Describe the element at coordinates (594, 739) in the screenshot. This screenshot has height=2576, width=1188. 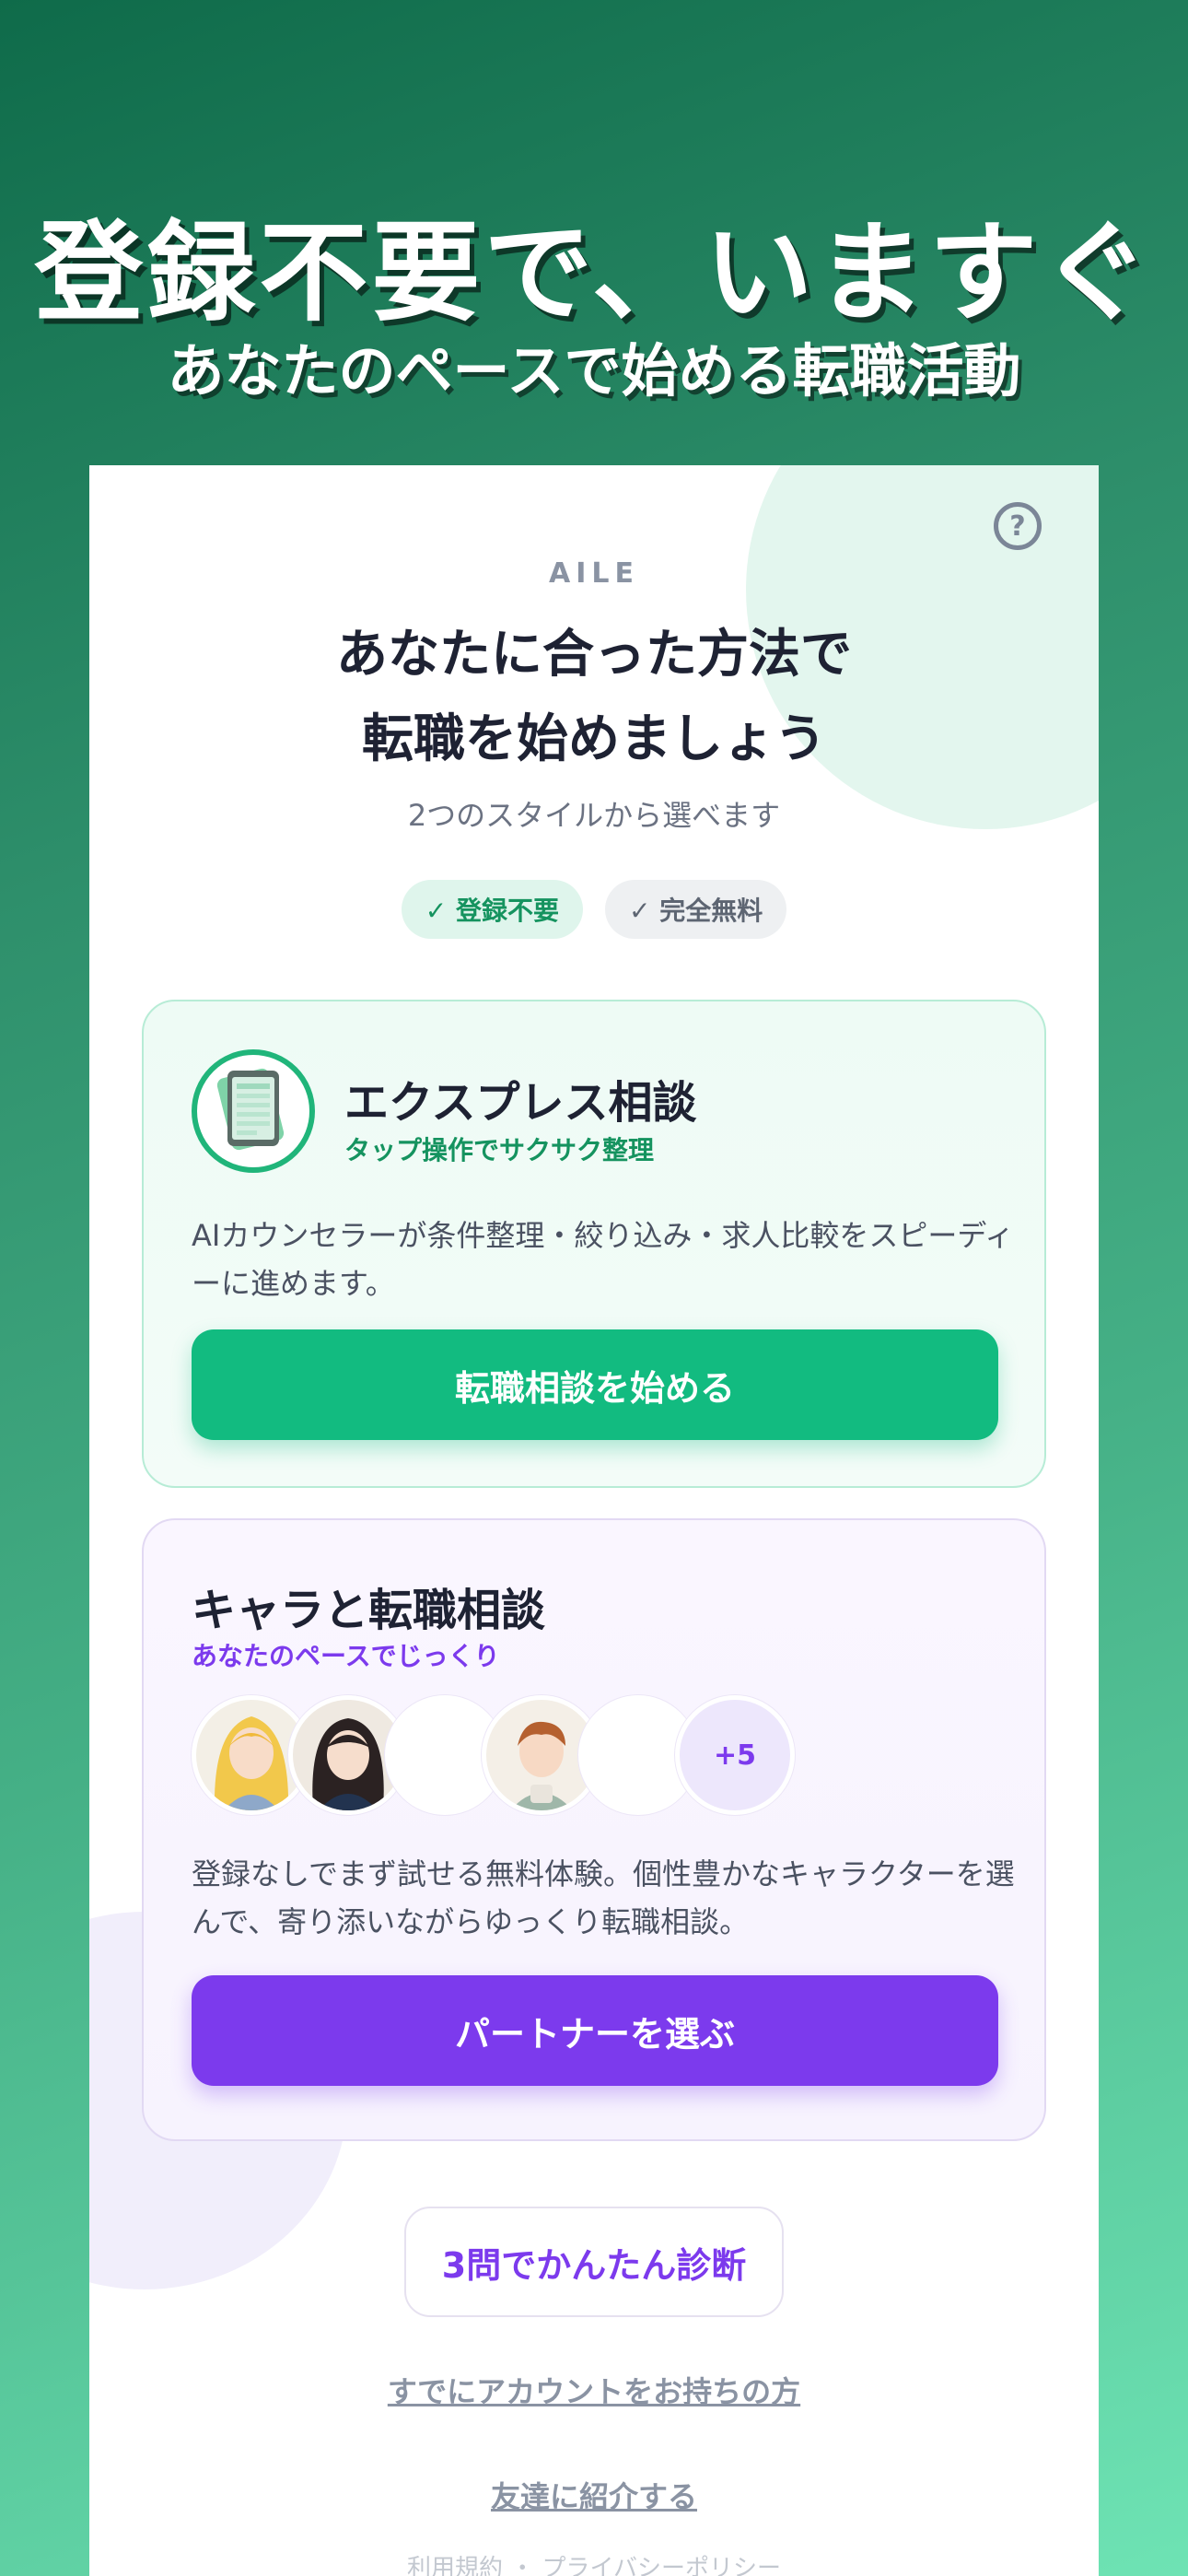
I see `page-title-line2: 転職を始めましょう` at that location.